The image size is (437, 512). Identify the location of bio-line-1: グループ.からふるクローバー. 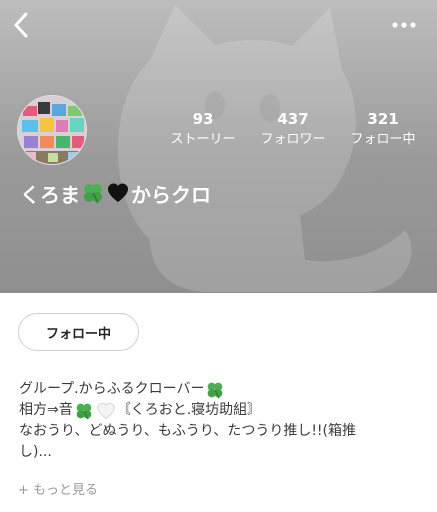
(221, 389).